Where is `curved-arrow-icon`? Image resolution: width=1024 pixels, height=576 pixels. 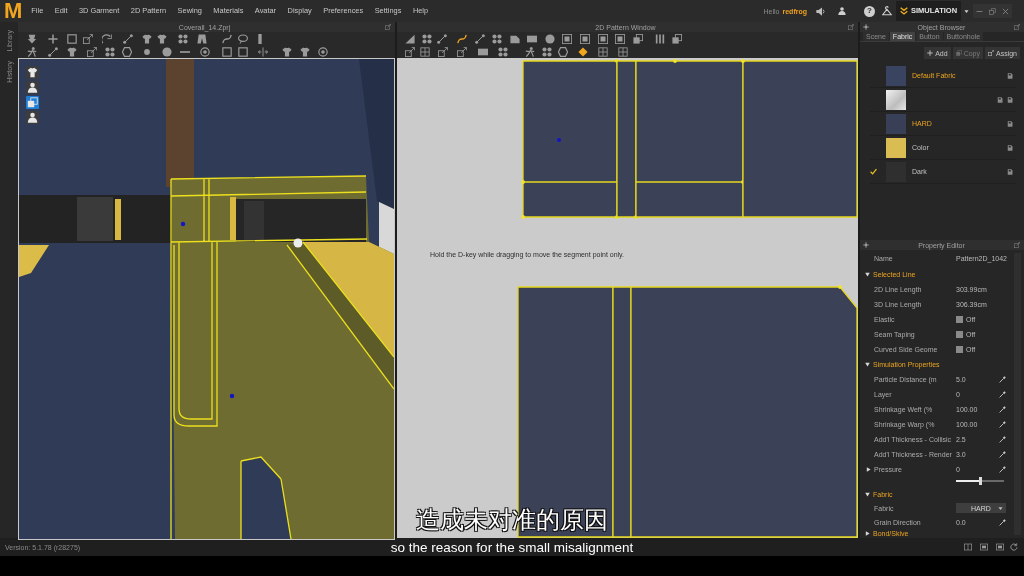
curved-arrow-icon is located at coordinates (107, 38).